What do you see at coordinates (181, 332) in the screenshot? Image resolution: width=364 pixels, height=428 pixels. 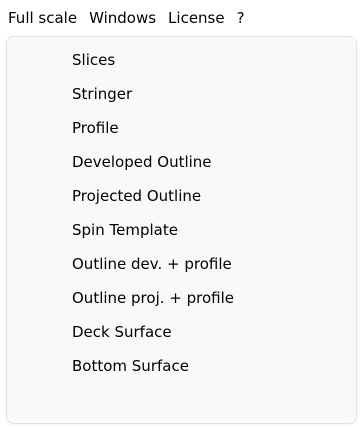 I see `menu-item-deck-surface: Deck Surface` at bounding box center [181, 332].